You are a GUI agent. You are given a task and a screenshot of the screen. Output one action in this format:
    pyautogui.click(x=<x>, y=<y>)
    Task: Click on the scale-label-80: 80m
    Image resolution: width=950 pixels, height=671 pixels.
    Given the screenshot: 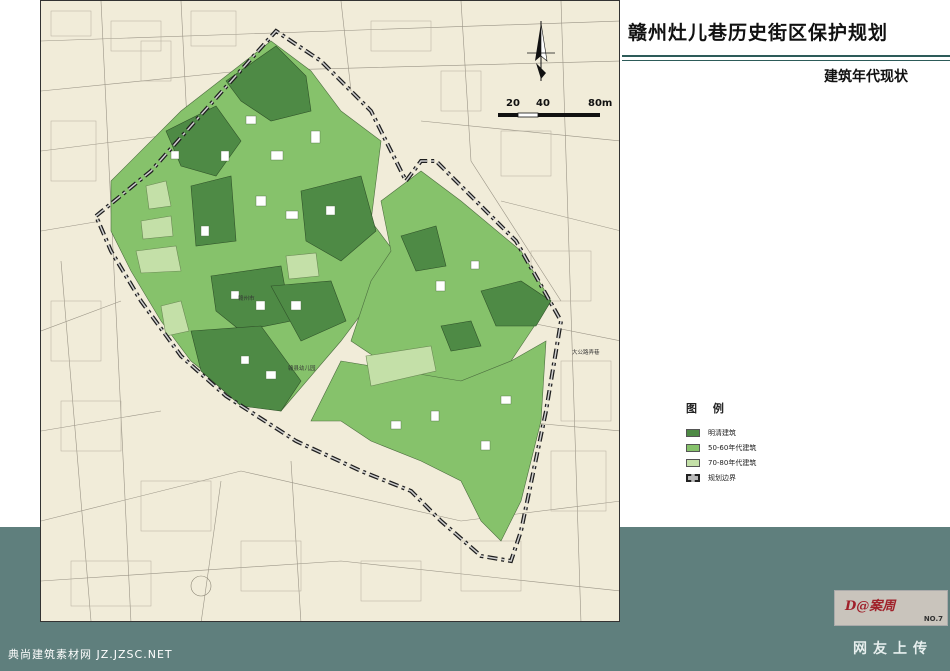 What is the action you would take?
    pyautogui.click(x=600, y=103)
    